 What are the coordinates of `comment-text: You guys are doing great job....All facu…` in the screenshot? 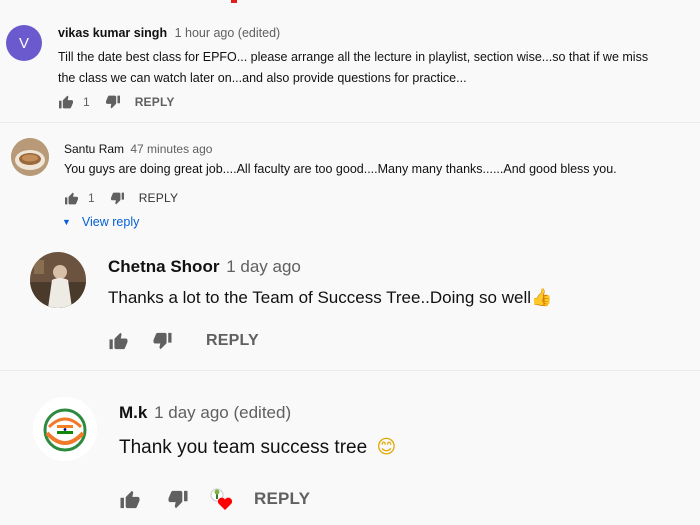 It's located at (340, 169).